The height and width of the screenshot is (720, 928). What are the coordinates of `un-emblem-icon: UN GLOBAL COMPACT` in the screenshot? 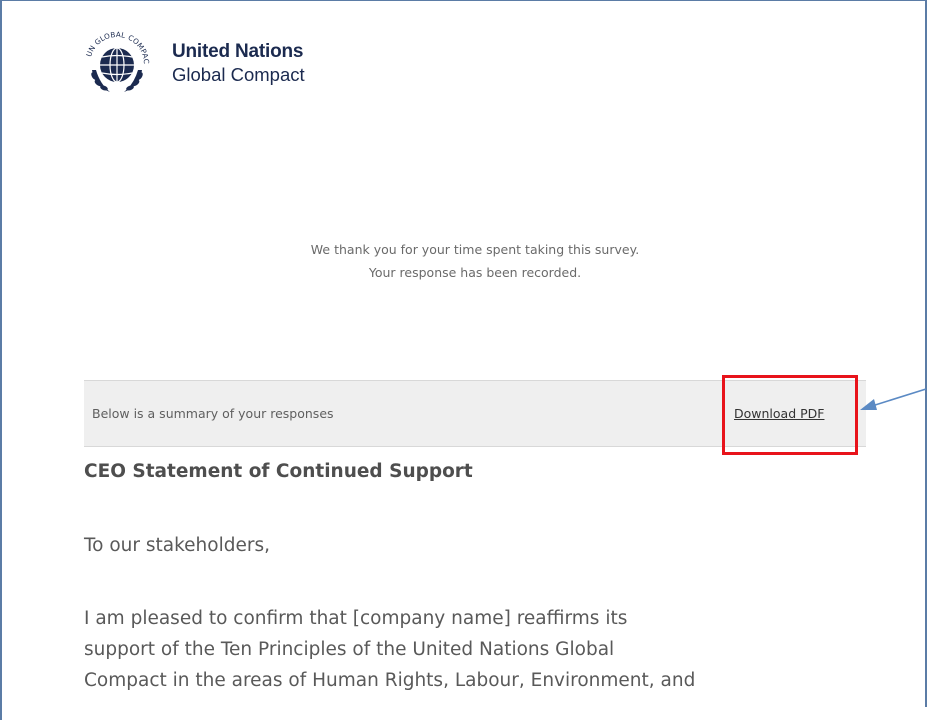 It's located at (114, 58).